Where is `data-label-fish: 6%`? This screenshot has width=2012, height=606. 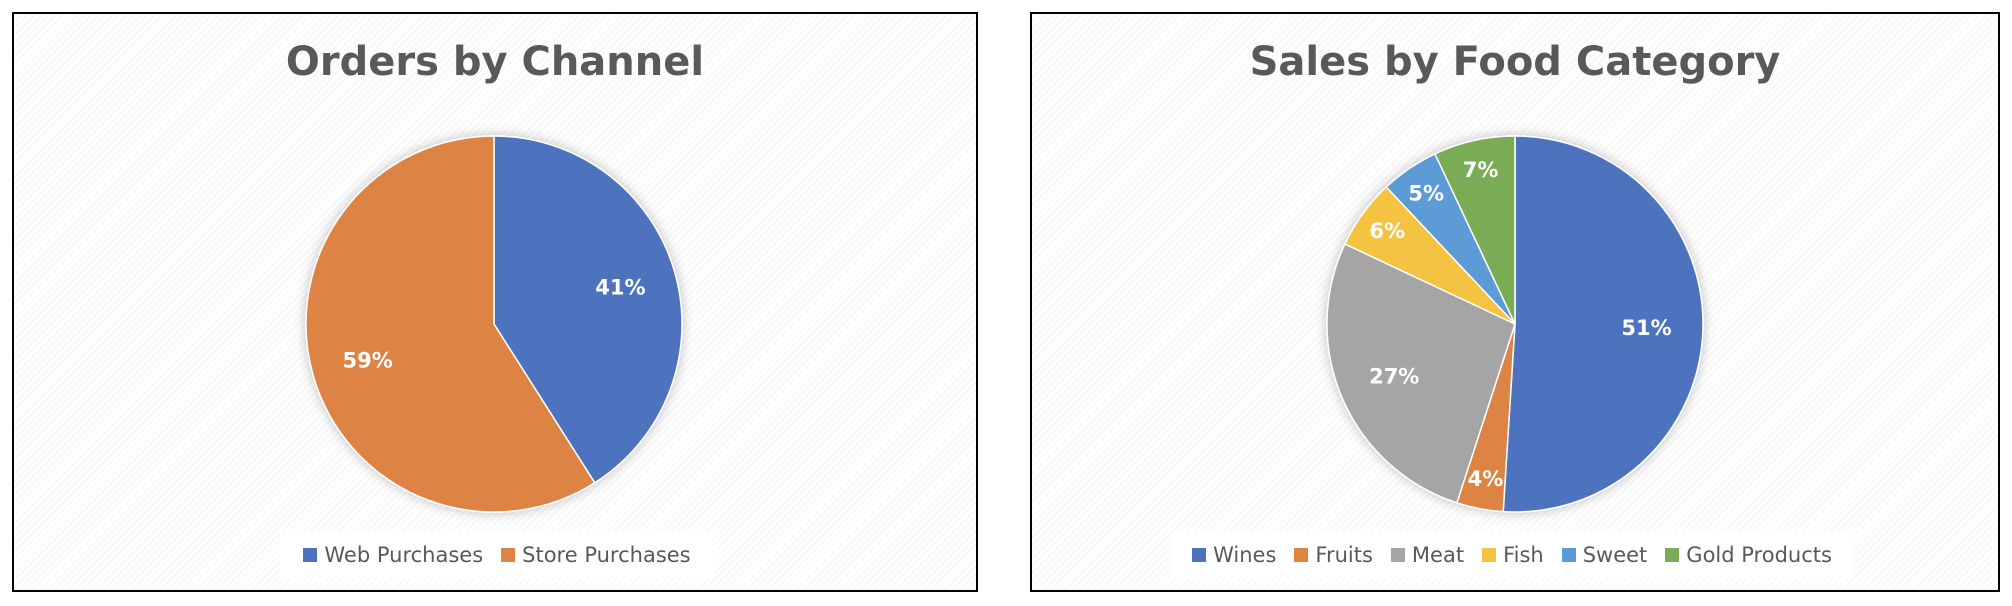 data-label-fish: 6% is located at coordinates (1387, 231).